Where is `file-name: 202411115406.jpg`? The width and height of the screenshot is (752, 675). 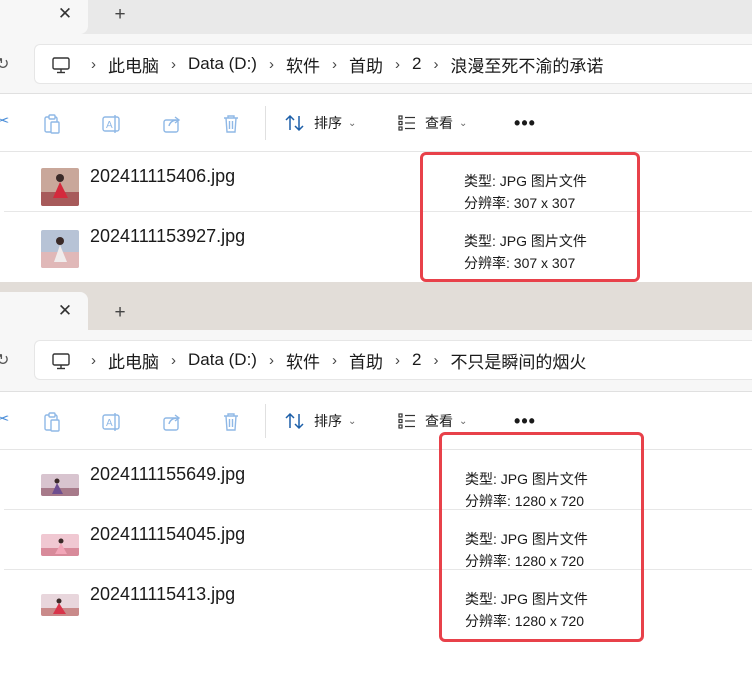
file-name: 202411115406.jpg is located at coordinates (162, 176).